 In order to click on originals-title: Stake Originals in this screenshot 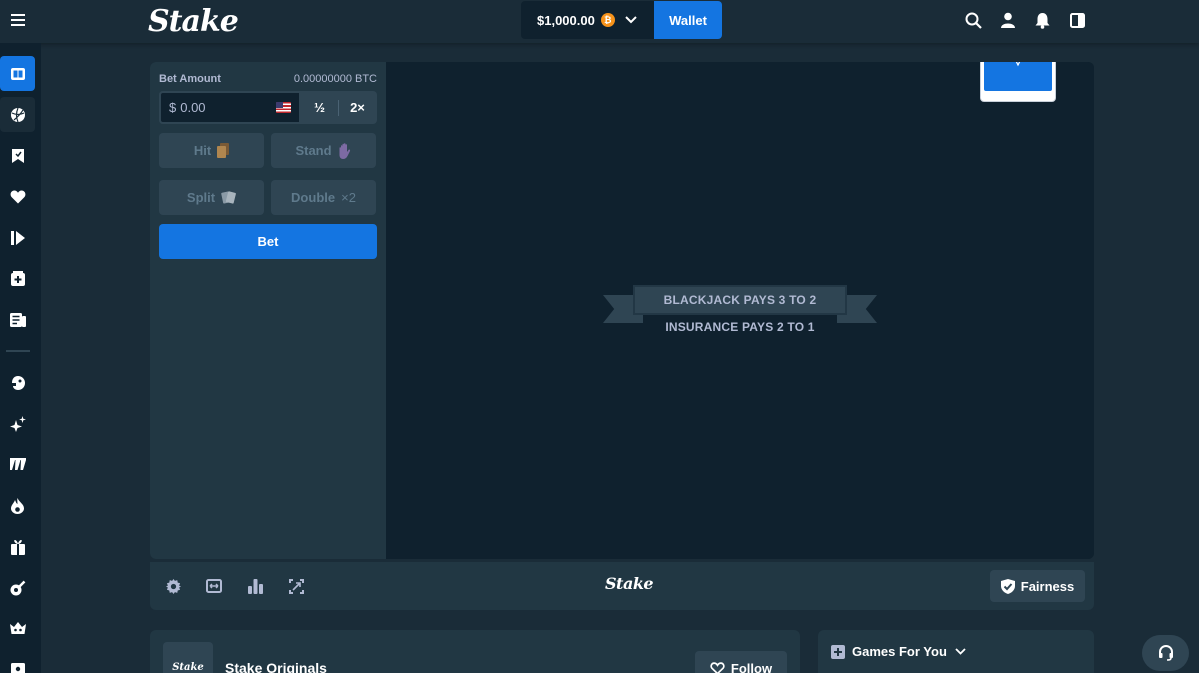, I will do `click(276, 666)`.